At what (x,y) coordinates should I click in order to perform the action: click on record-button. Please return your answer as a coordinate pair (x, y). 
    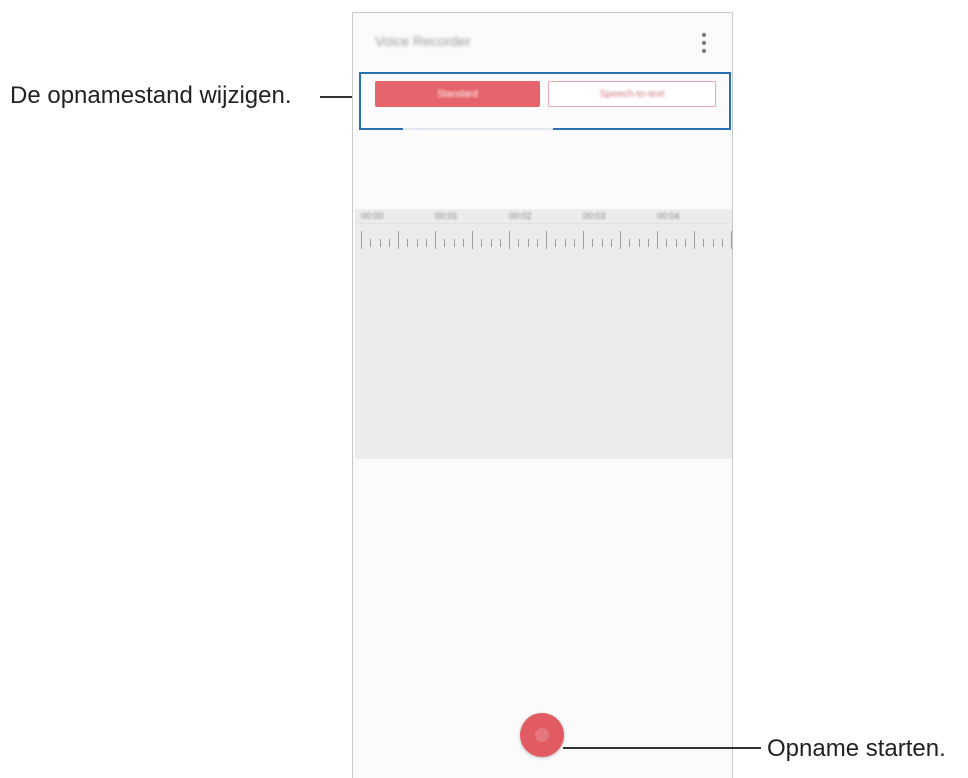
    Looking at the image, I should click on (542, 735).